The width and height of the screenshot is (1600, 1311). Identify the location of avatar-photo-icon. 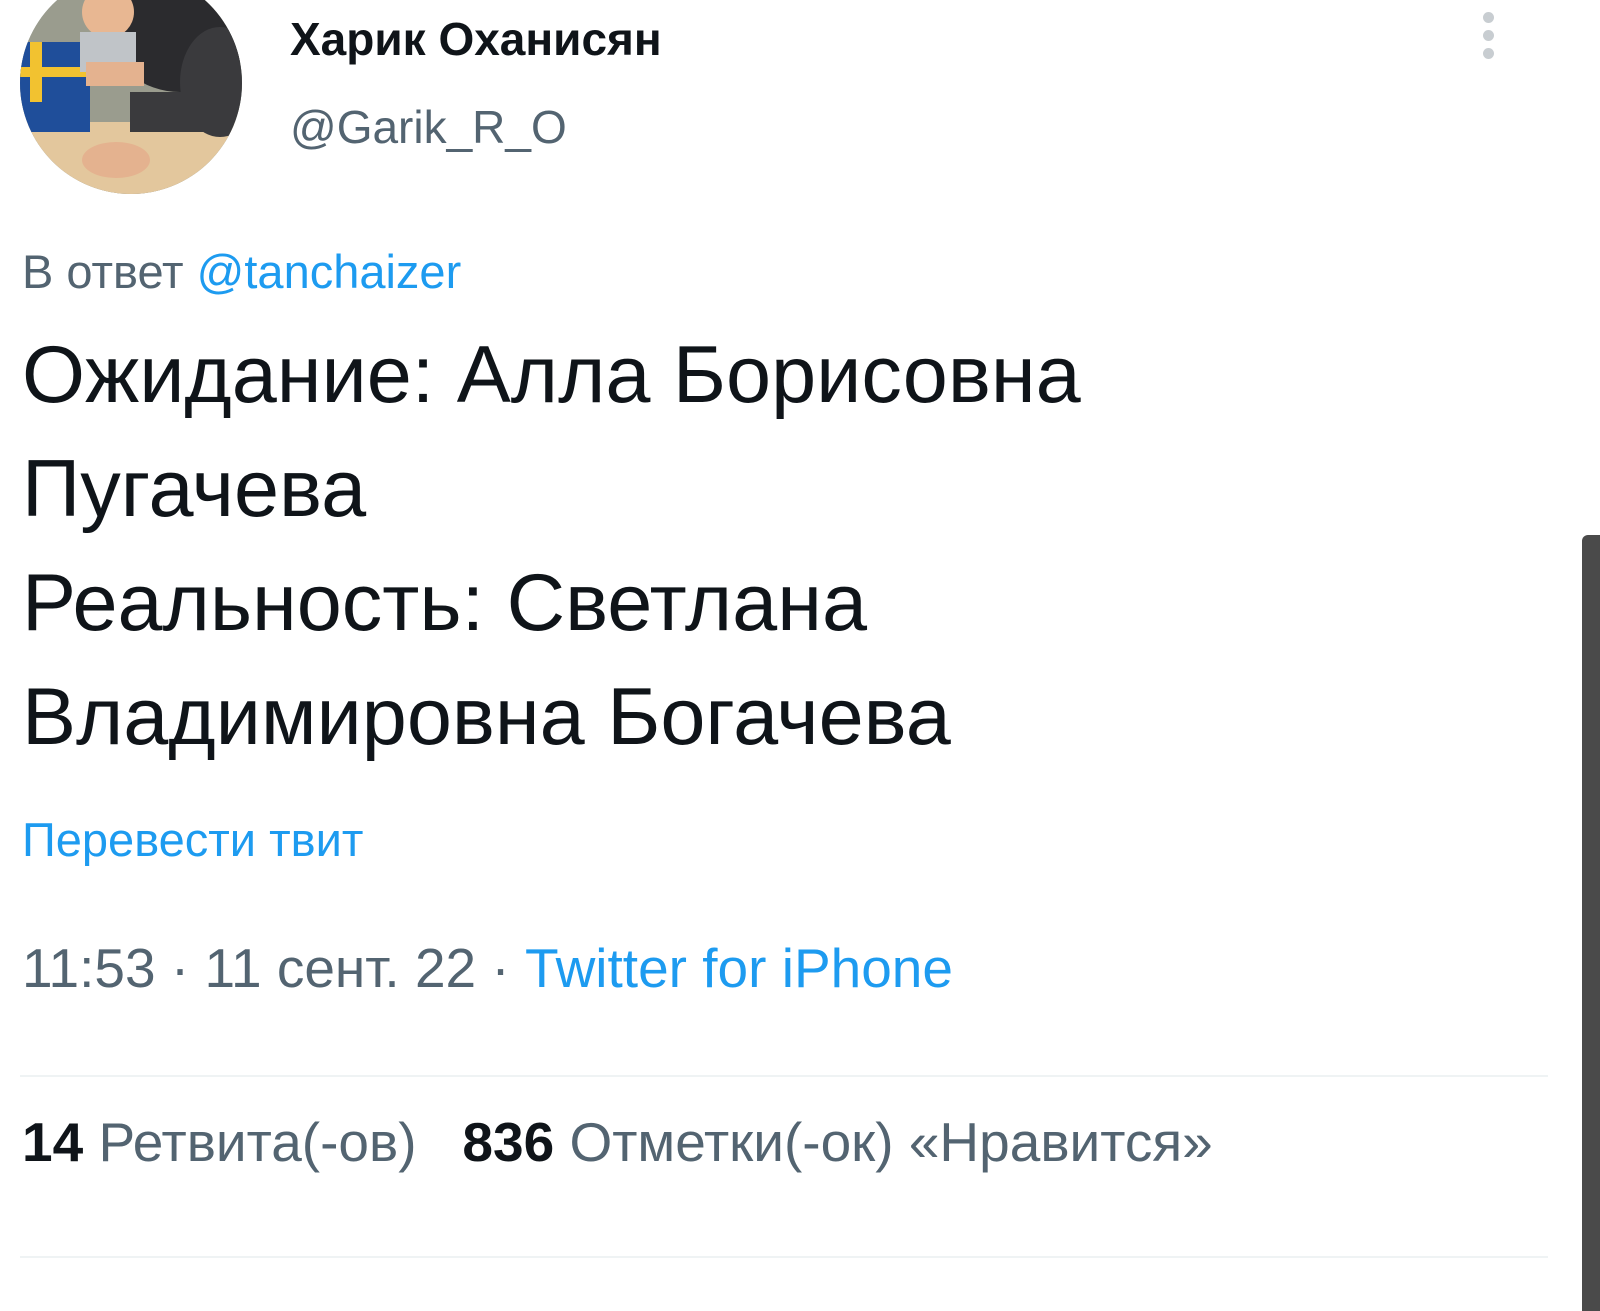
(131, 97).